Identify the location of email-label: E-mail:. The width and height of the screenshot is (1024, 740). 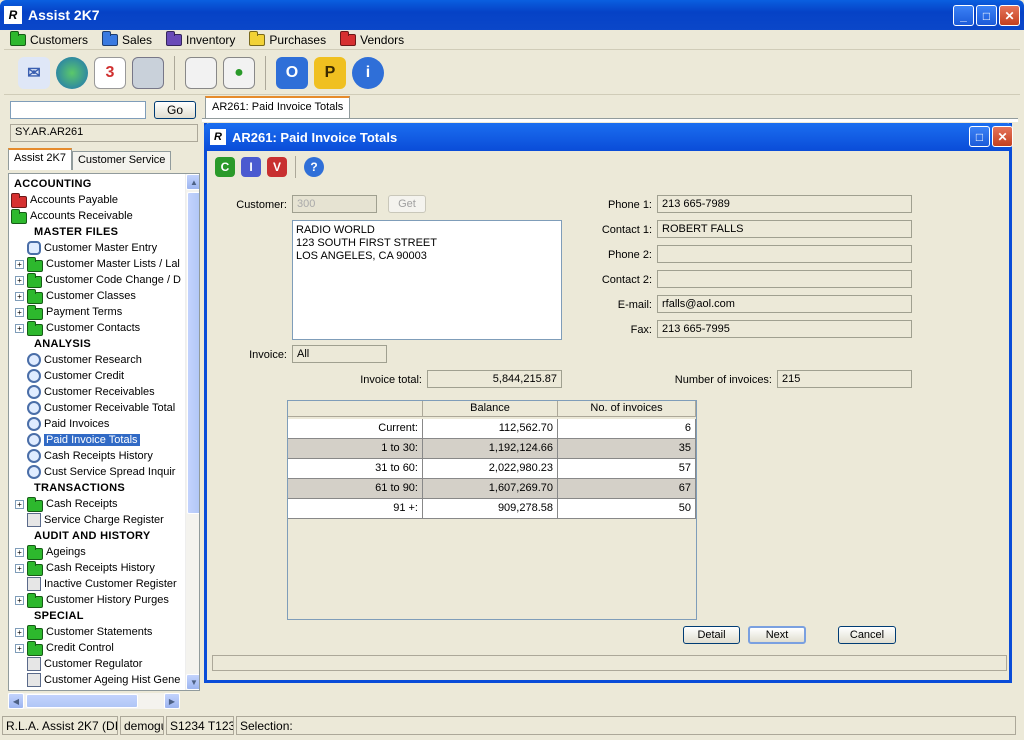
(634, 305).